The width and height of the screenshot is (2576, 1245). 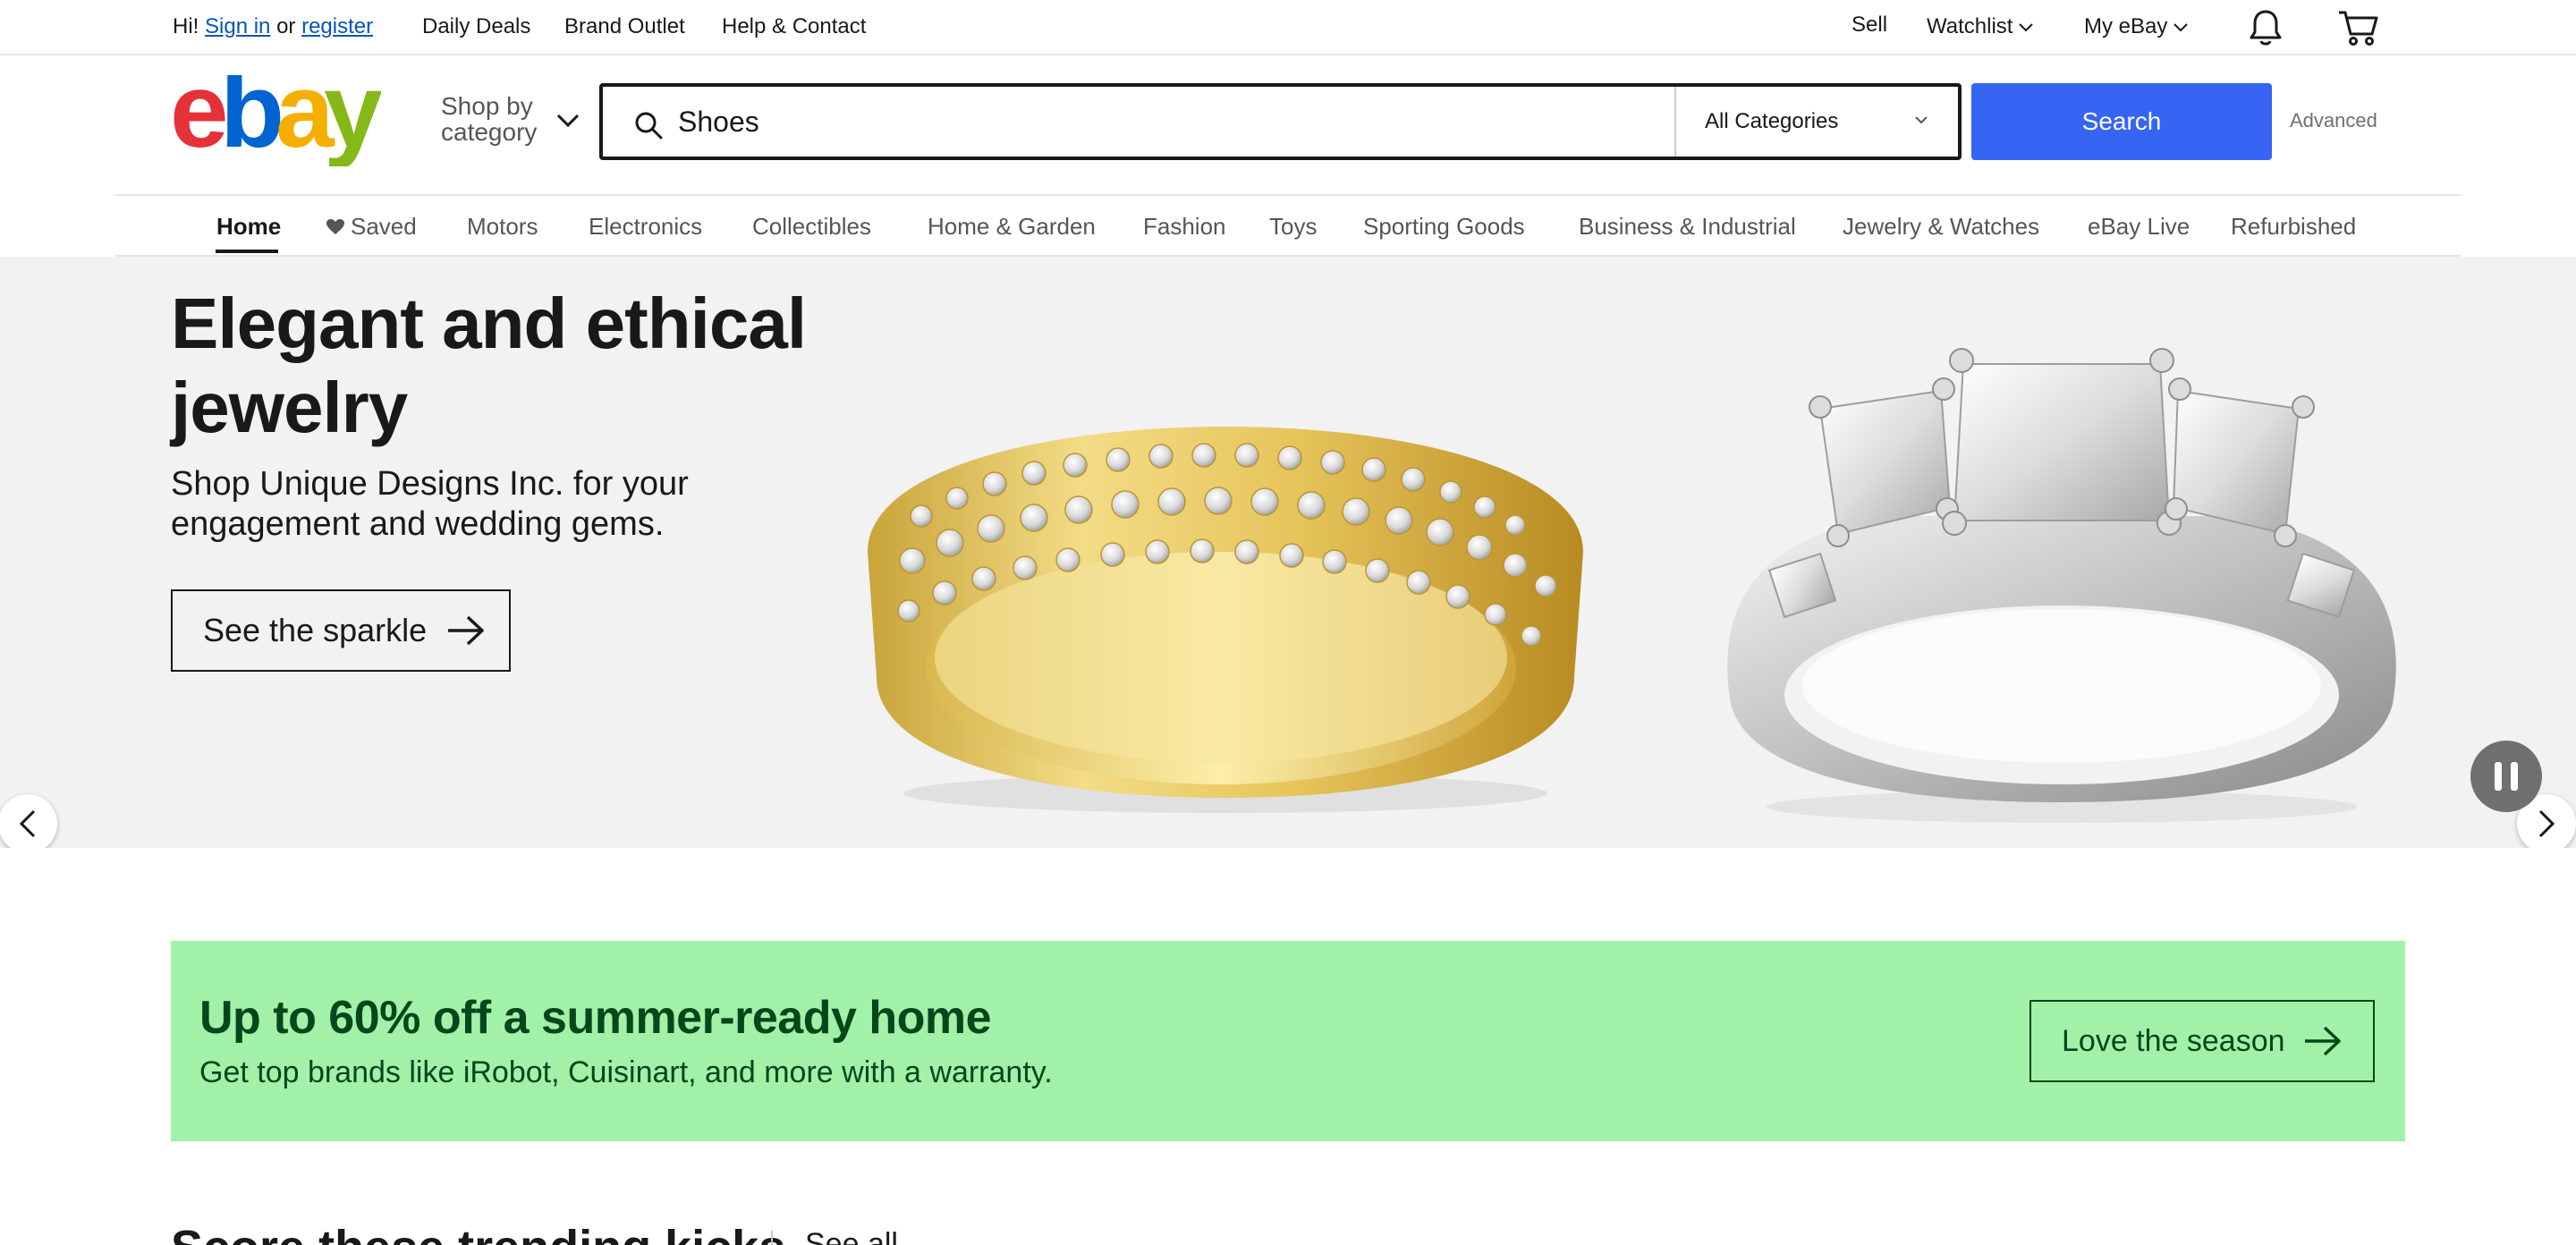 What do you see at coordinates (478, 1232) in the screenshot?
I see `trending-section-heading: Score these trending kicks` at bounding box center [478, 1232].